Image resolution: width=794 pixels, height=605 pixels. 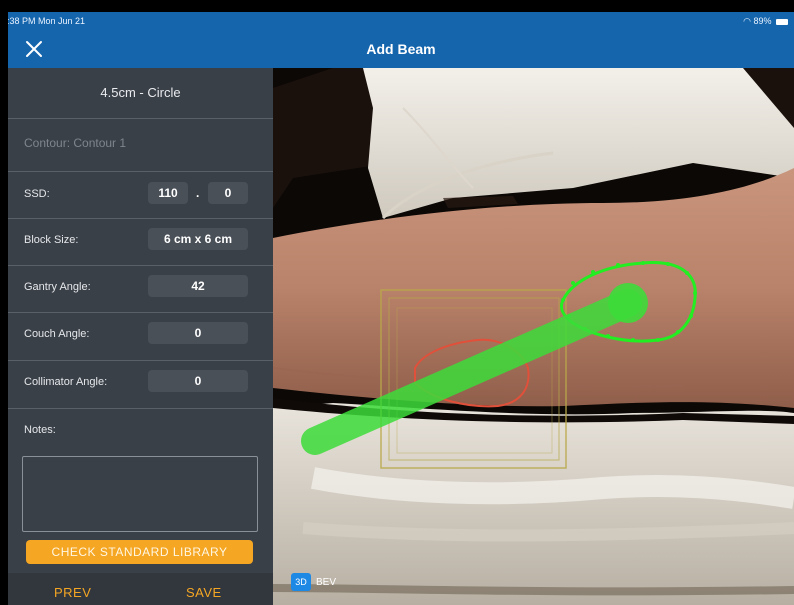 I want to click on ssd-minor-field: 0, so click(x=228, y=193).